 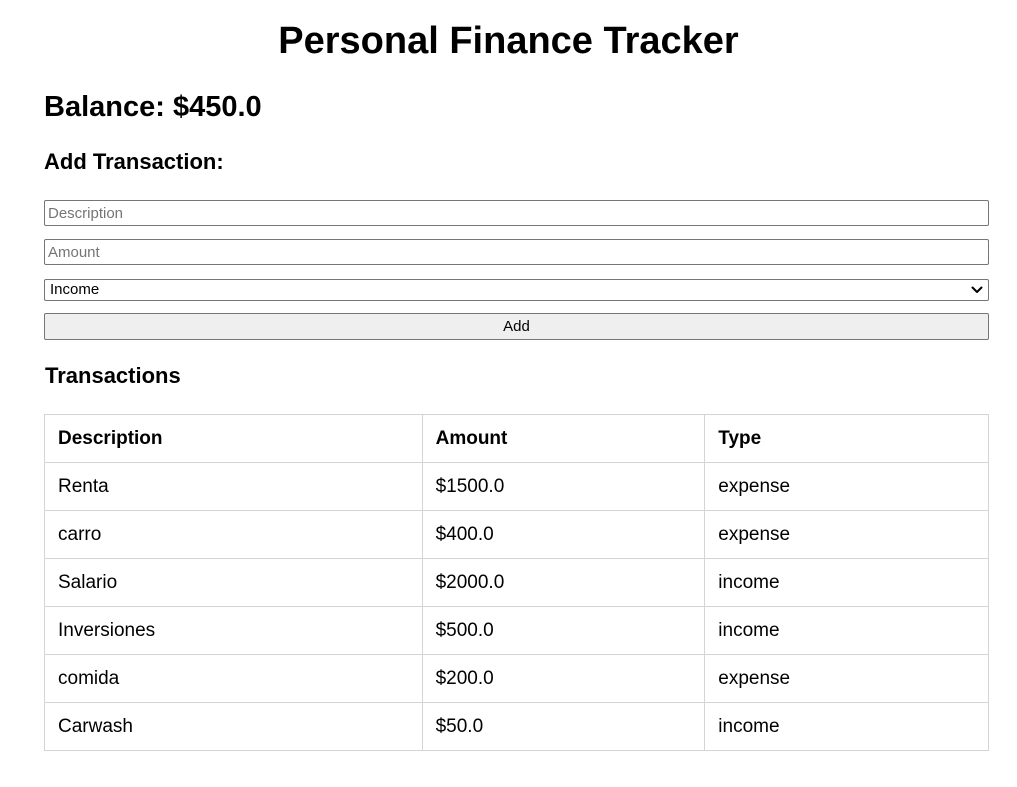 I want to click on cell-description: Carwash, so click(x=233, y=726).